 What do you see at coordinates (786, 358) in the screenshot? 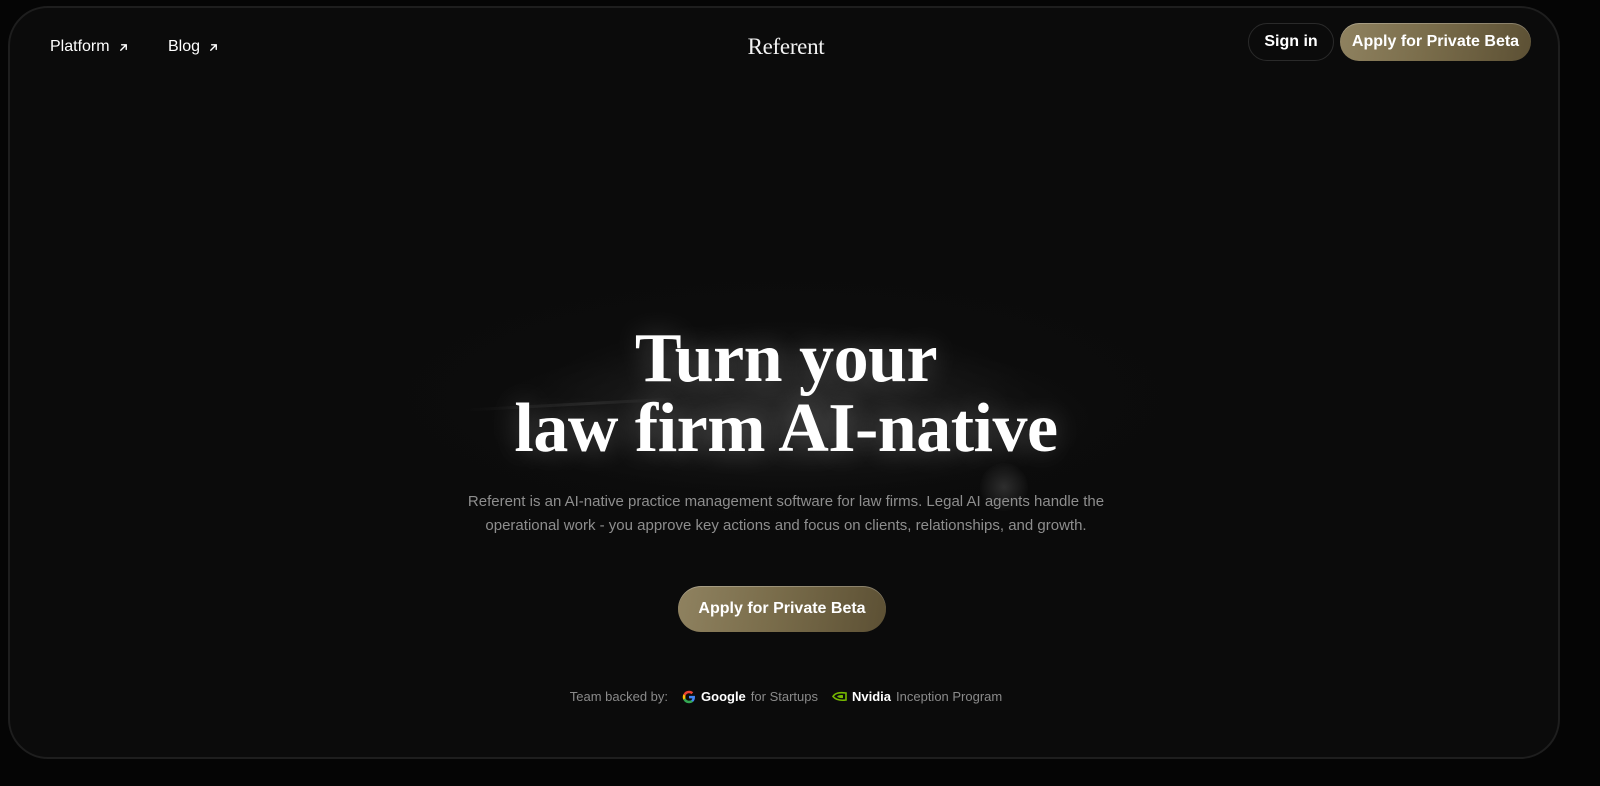
I see `hero-headline-line1: Turn your` at bounding box center [786, 358].